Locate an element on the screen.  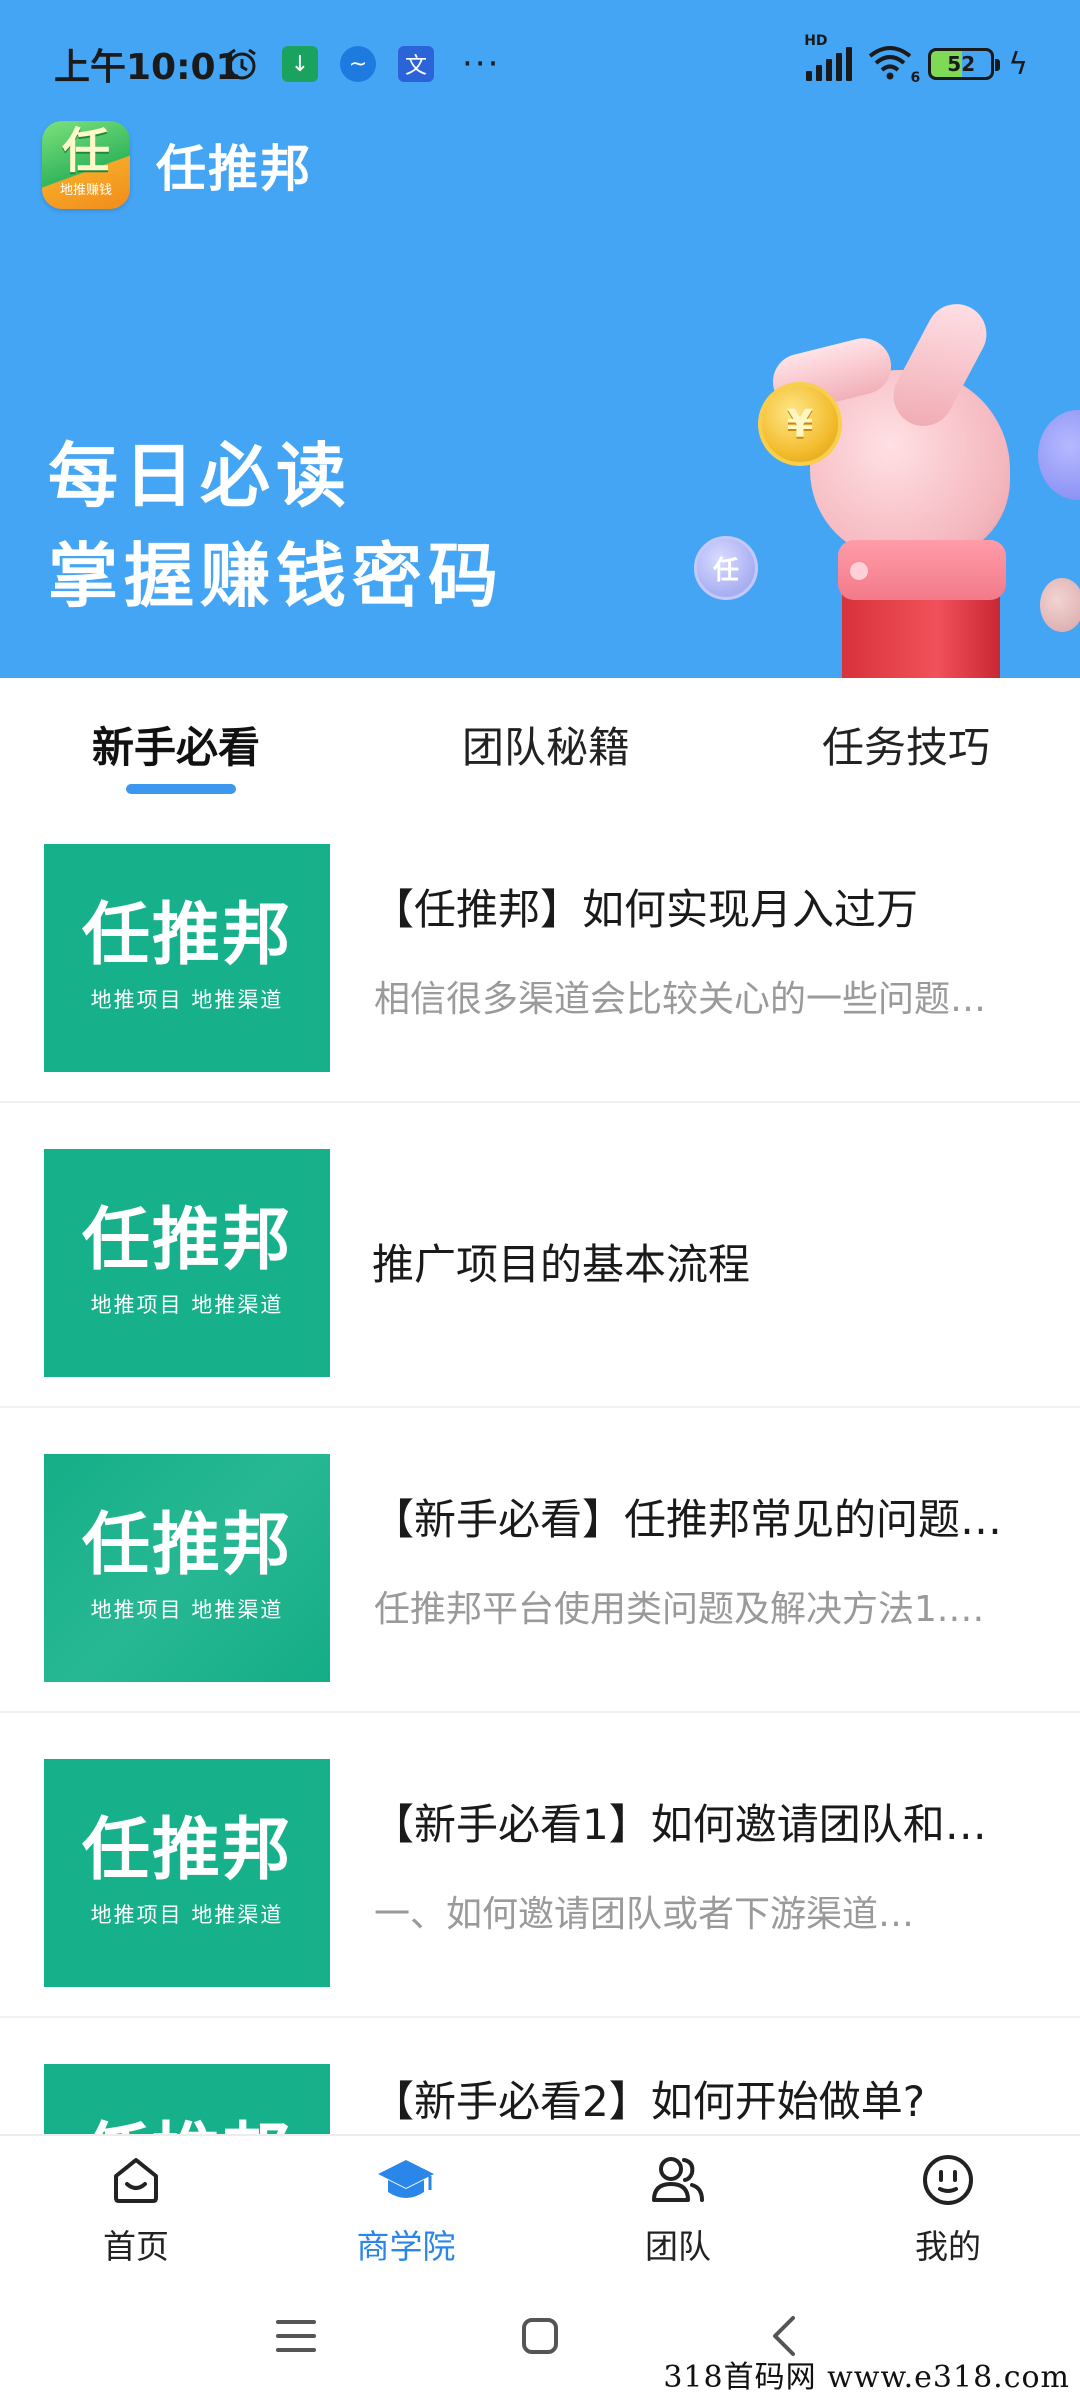
cuff-button-illustration is located at coordinates (859, 571).